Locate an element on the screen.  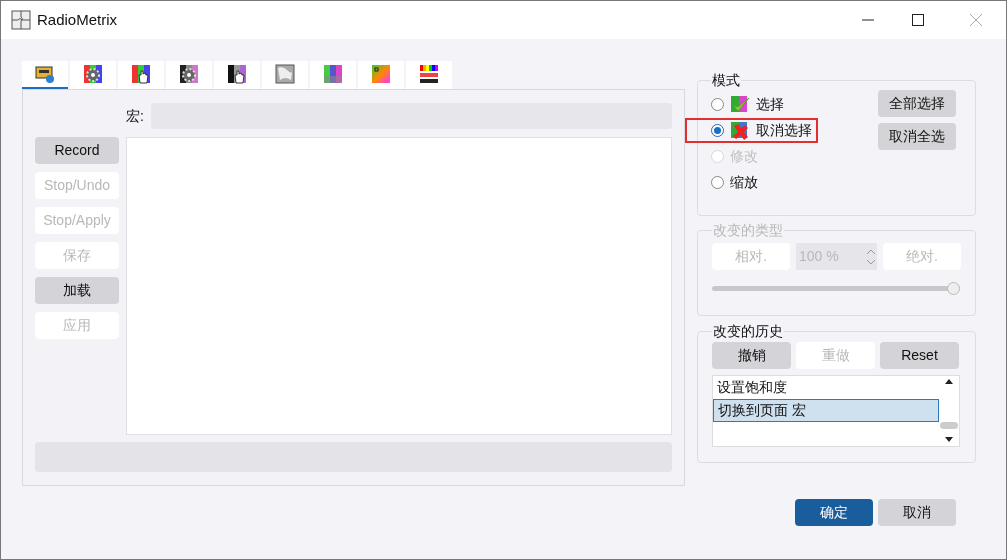
cancel-button: 取消 is located at coordinates (917, 512).